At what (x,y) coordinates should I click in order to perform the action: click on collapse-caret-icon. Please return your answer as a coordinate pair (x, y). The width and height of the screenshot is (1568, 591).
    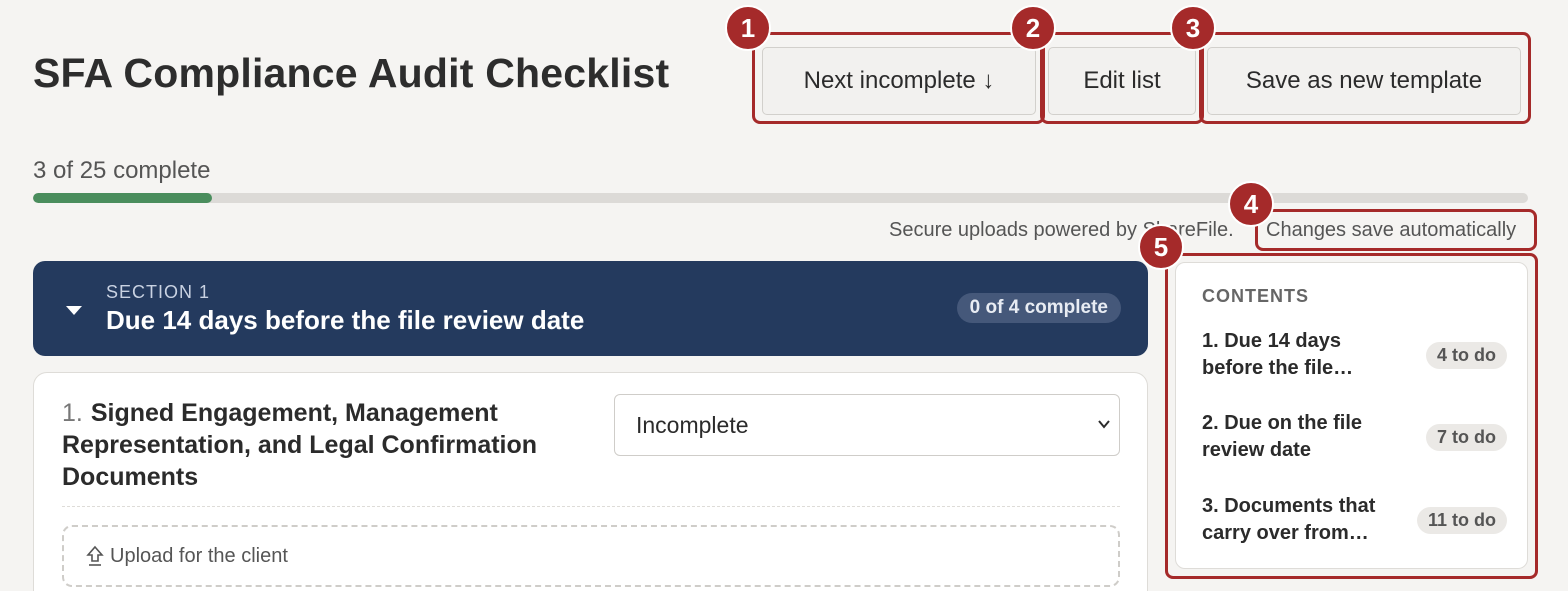
    Looking at the image, I should click on (74, 310).